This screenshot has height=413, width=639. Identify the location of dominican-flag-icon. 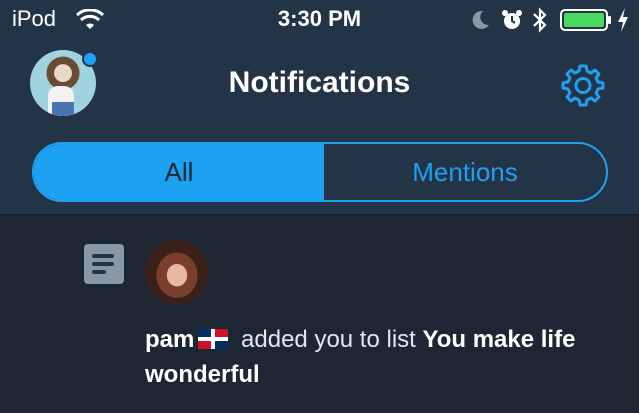
(213, 339).